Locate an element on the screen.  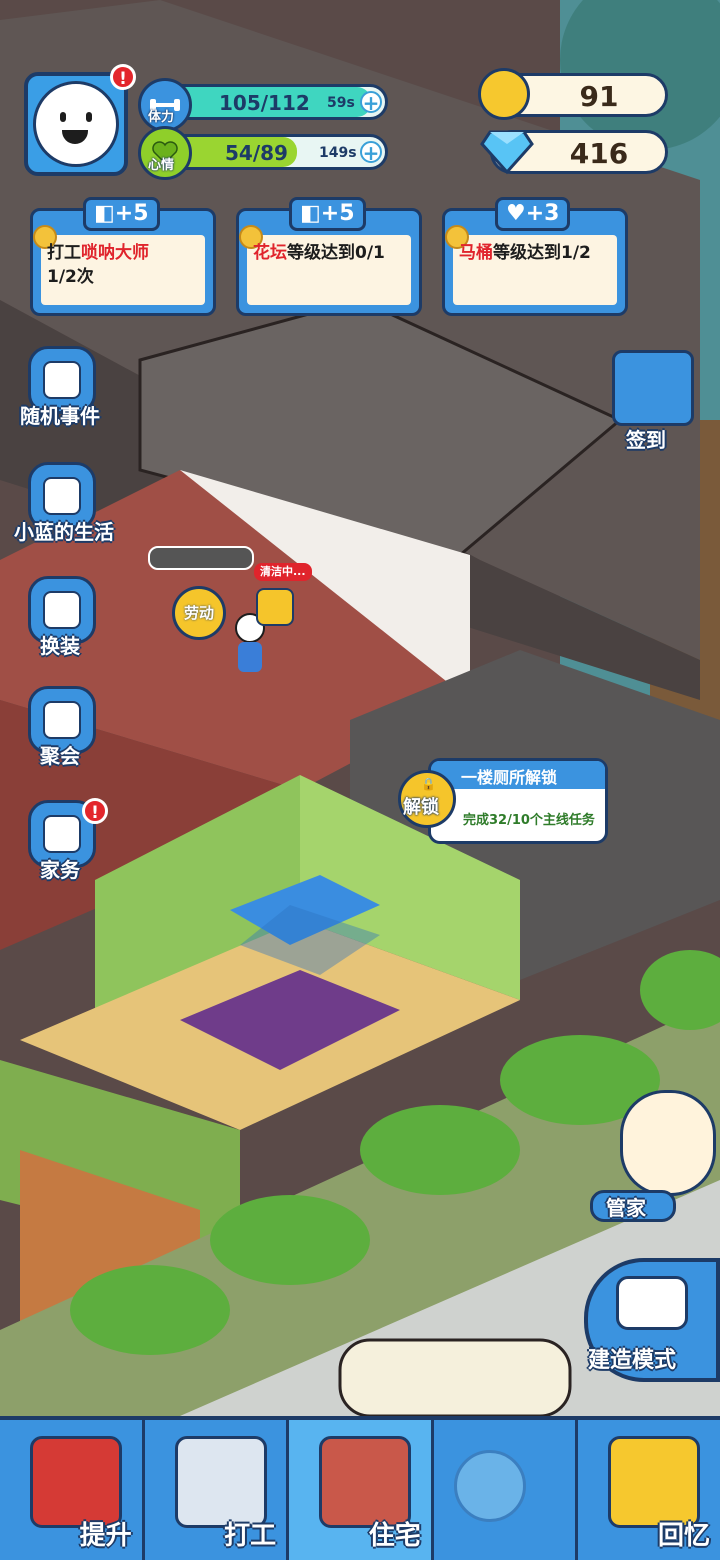
task-text-1: 打工唢呐大师 1/2次 is located at coordinates (98, 265).